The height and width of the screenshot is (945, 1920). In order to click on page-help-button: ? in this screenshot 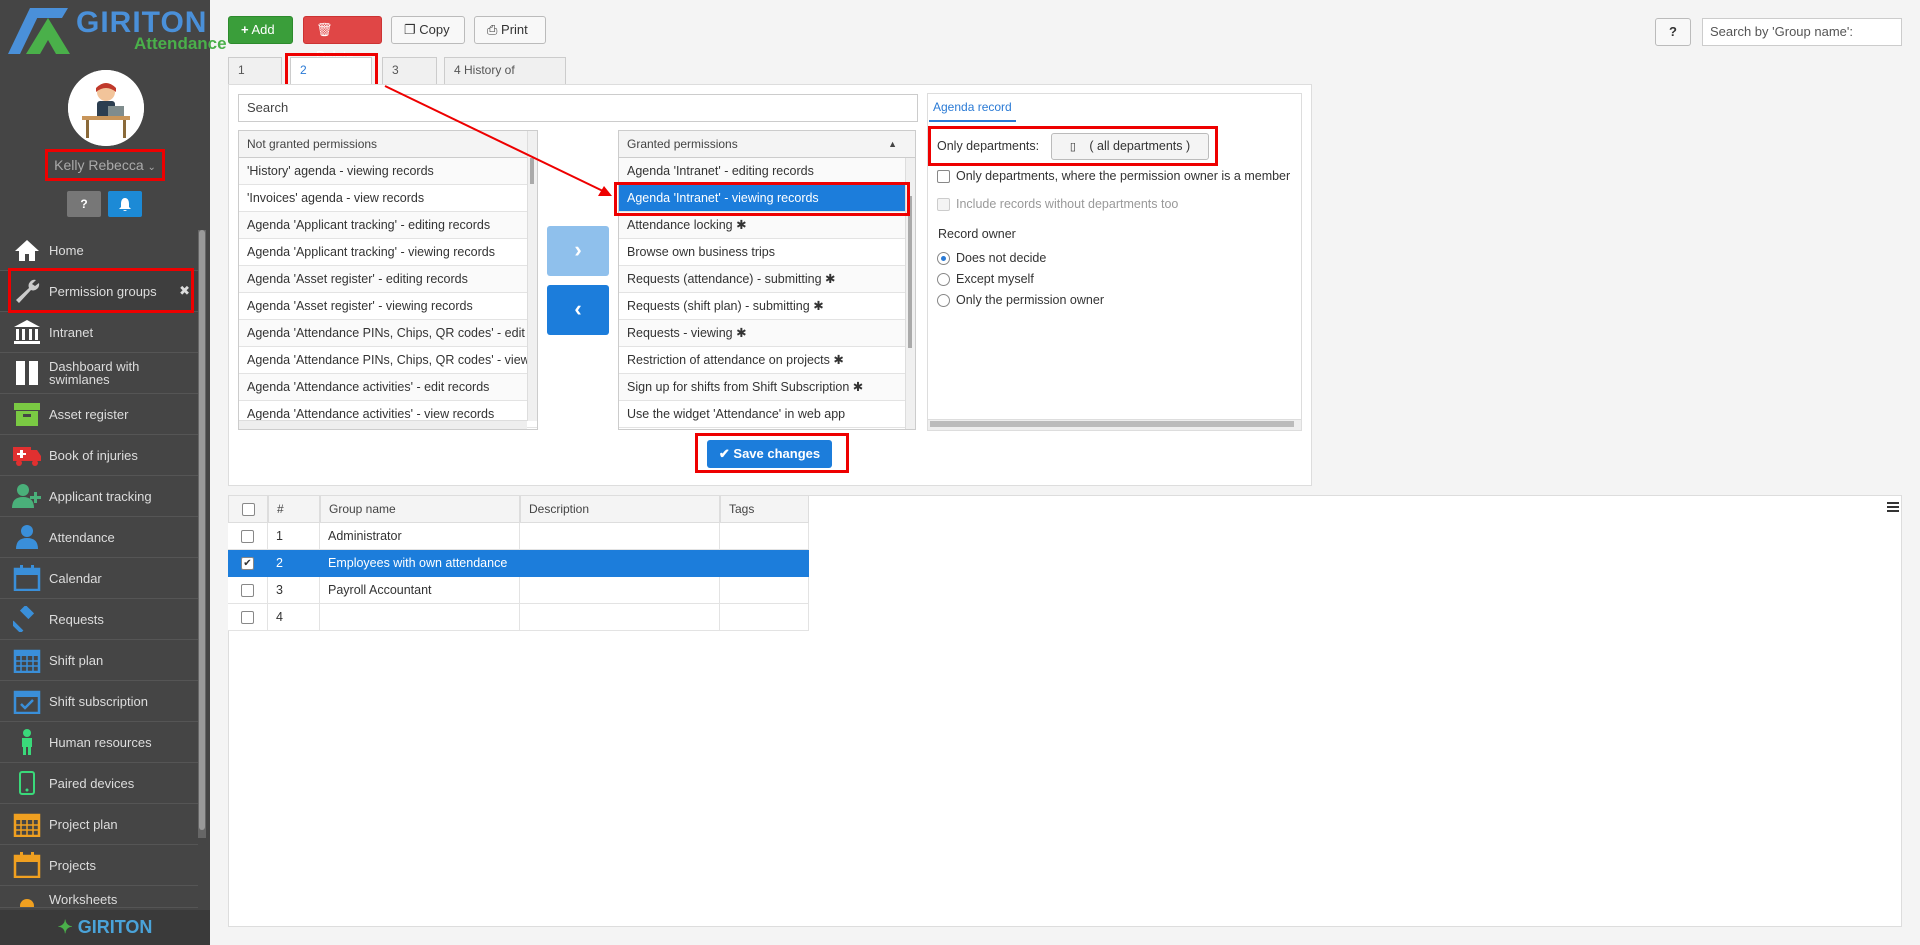, I will do `click(1673, 32)`.